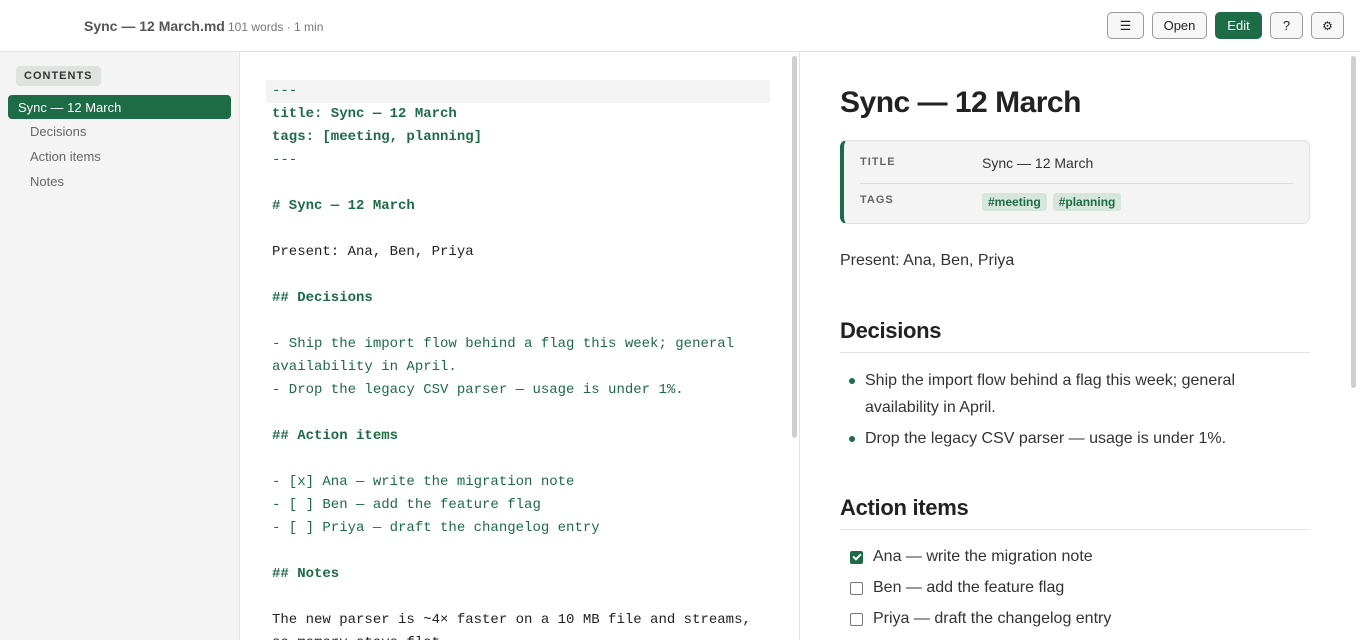 This screenshot has height=640, width=1360. Describe the element at coordinates (119, 131) in the screenshot. I see `sidebar-item-decisions: Decisions` at that location.